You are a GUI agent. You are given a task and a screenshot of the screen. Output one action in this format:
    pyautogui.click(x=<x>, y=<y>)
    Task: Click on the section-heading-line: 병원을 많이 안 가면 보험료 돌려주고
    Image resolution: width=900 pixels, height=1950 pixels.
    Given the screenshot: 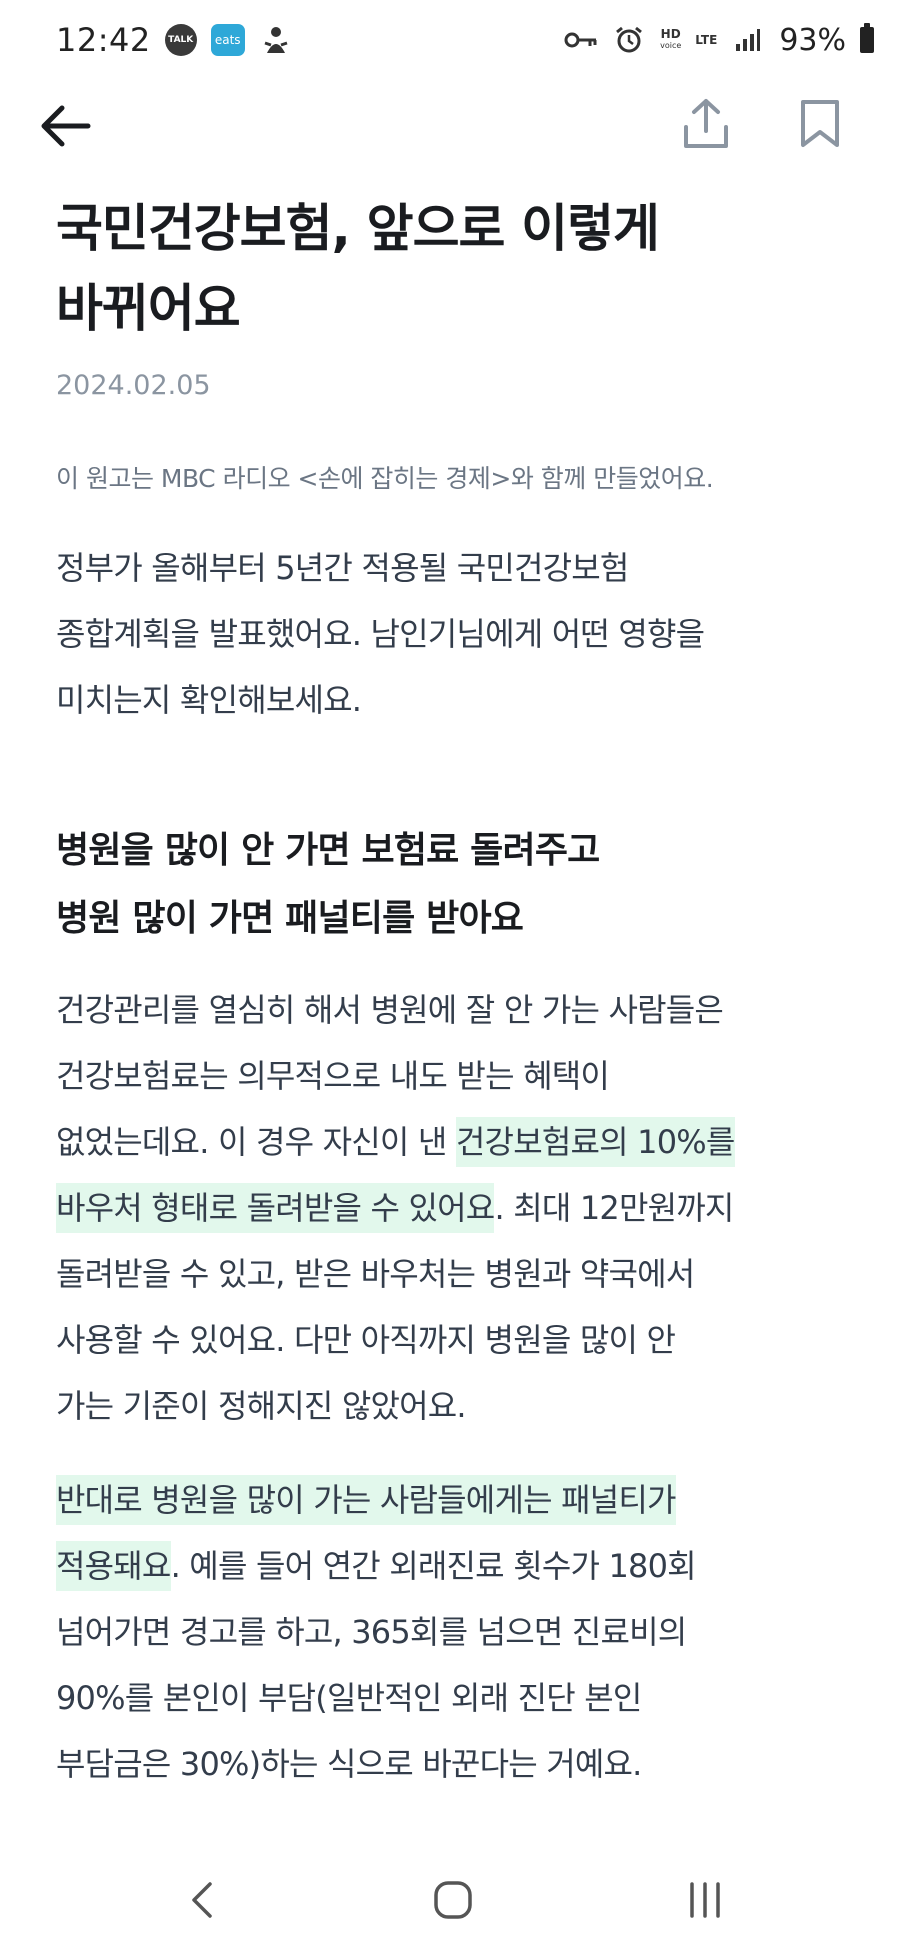 What is the action you would take?
    pyautogui.click(x=328, y=850)
    